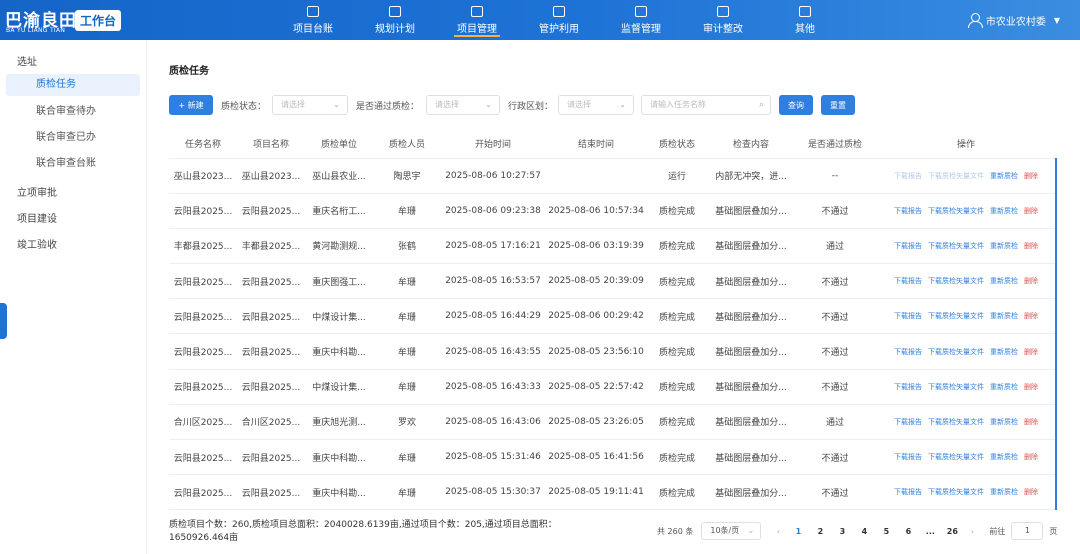  I want to click on sidebar-item-joint-review-ledger: 联合审查台账, so click(73, 164).